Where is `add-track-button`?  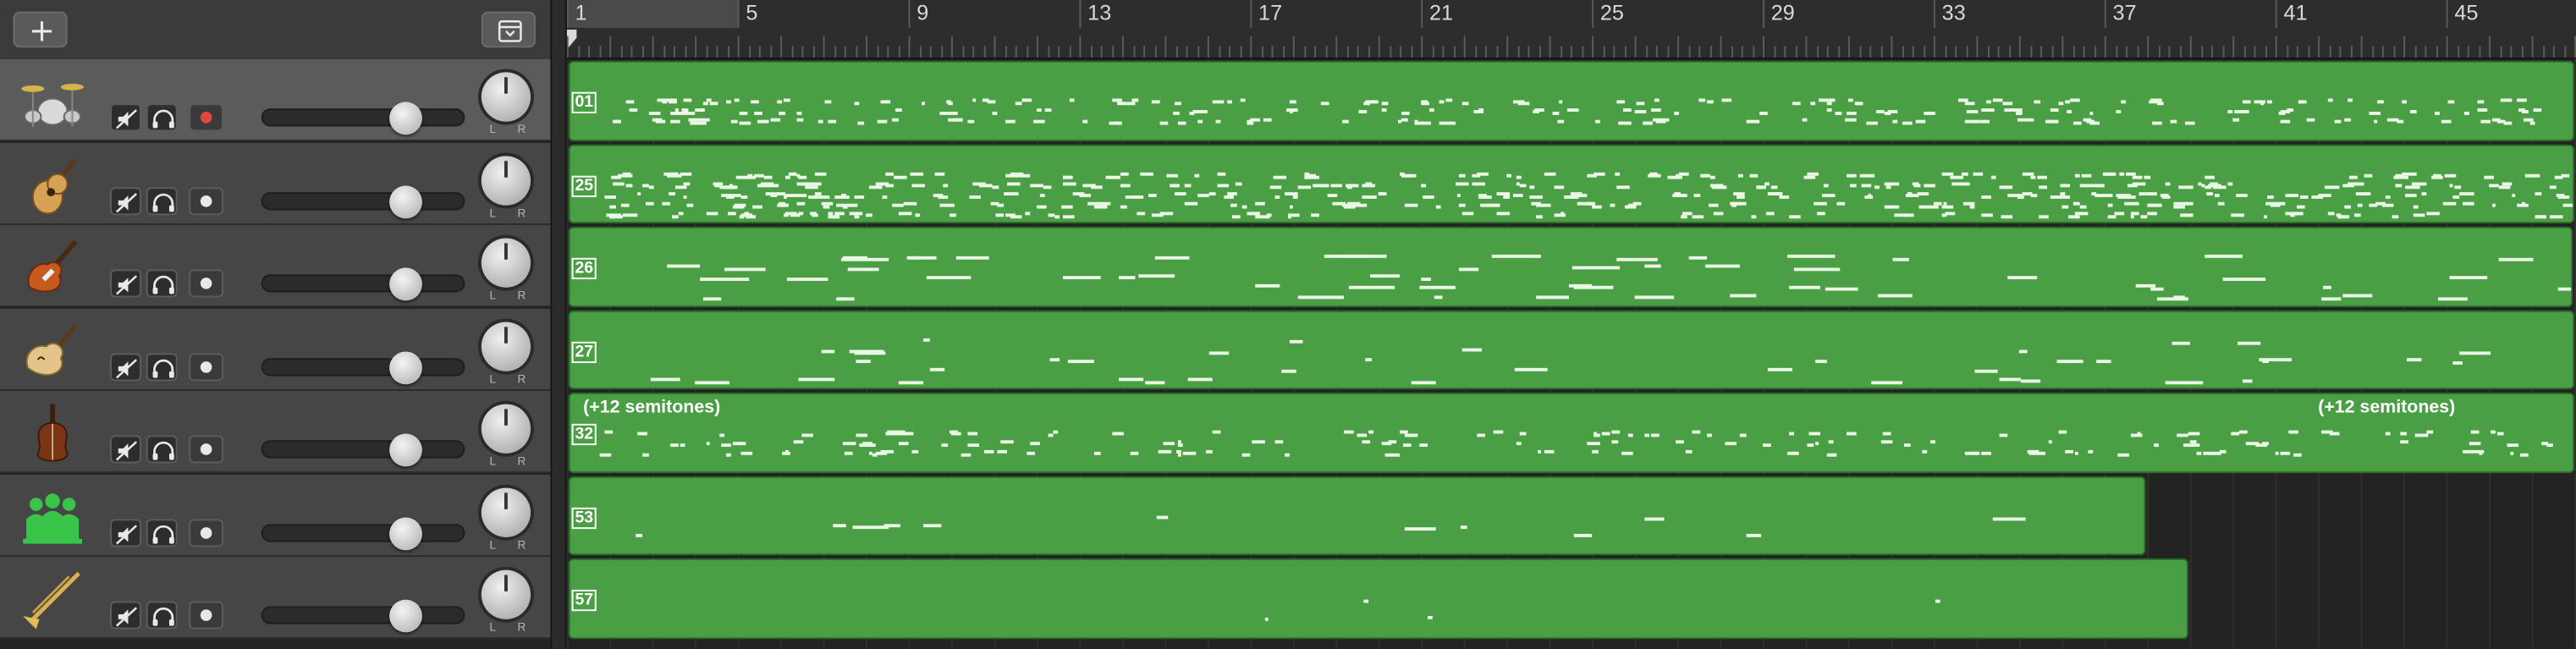 add-track-button is located at coordinates (40, 30).